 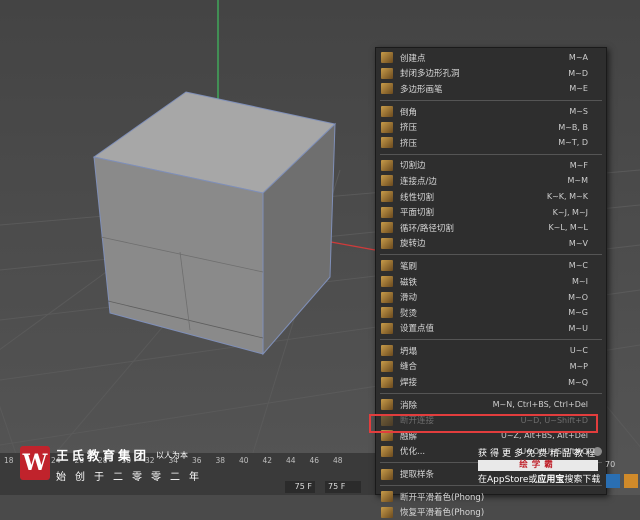 What do you see at coordinates (578, 328) in the screenshot?
I see `menu-item-shortcut: M~U` at bounding box center [578, 328].